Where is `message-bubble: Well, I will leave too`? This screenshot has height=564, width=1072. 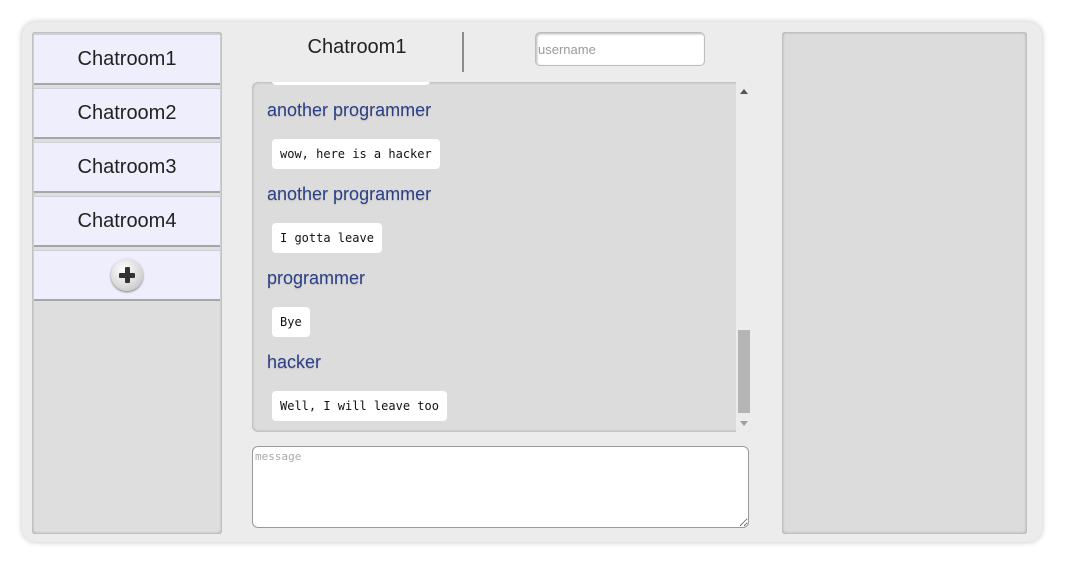 message-bubble: Well, I will leave too is located at coordinates (359, 406).